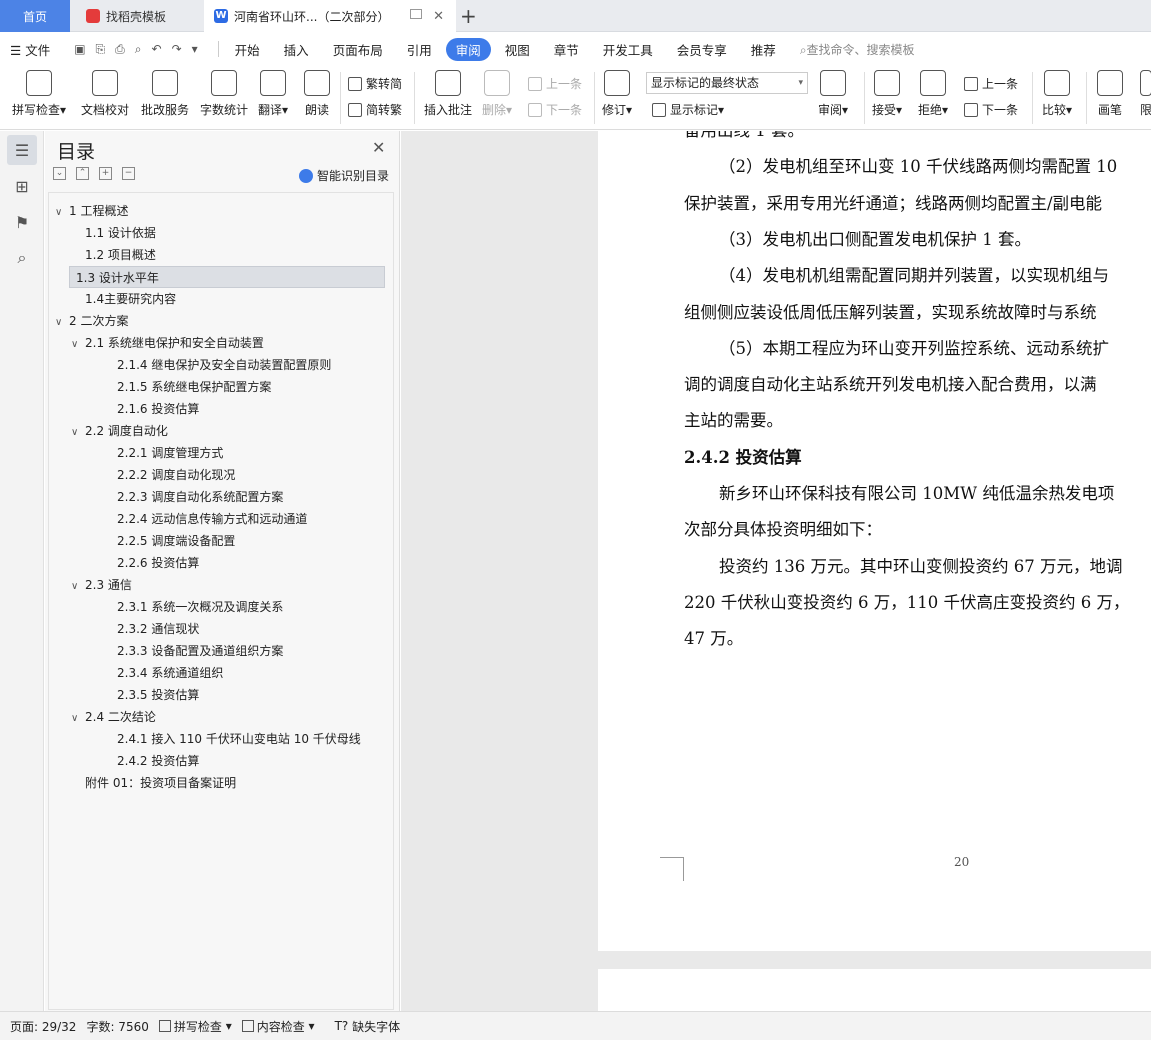  What do you see at coordinates (517, 49) in the screenshot?
I see `menu-view: 视图` at bounding box center [517, 49].